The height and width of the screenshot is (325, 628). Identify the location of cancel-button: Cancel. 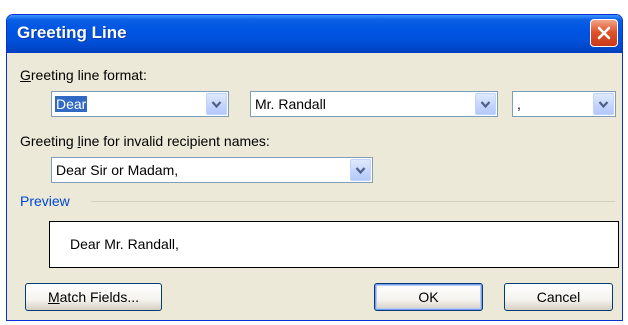
(558, 297).